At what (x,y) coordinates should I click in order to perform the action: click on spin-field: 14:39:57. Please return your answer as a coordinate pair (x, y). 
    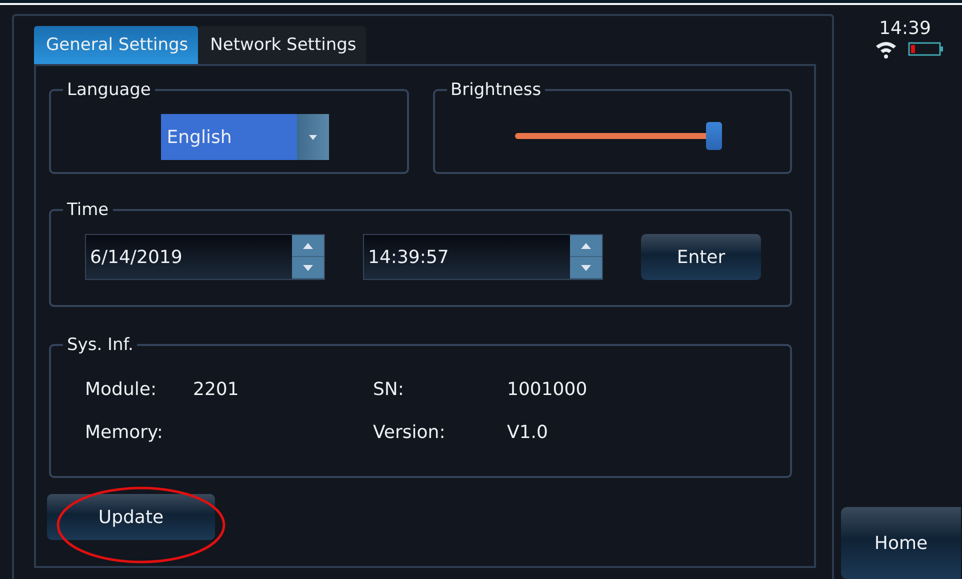
    Looking at the image, I should click on (483, 257).